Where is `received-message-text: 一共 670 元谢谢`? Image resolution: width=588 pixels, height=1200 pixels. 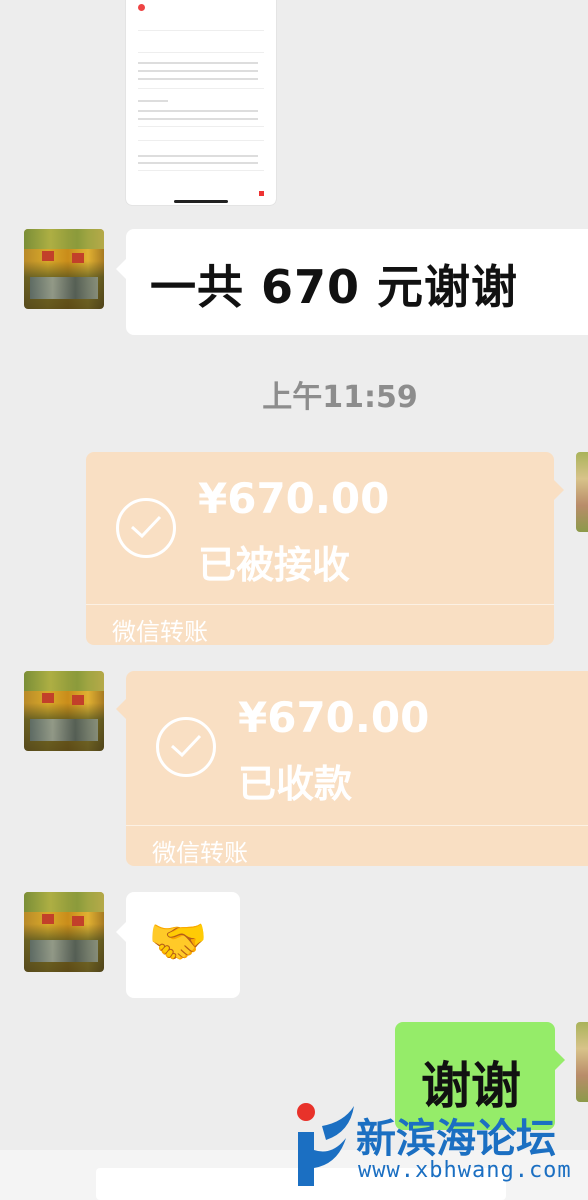
received-message-text: 一共 670 元谢谢 is located at coordinates (334, 287).